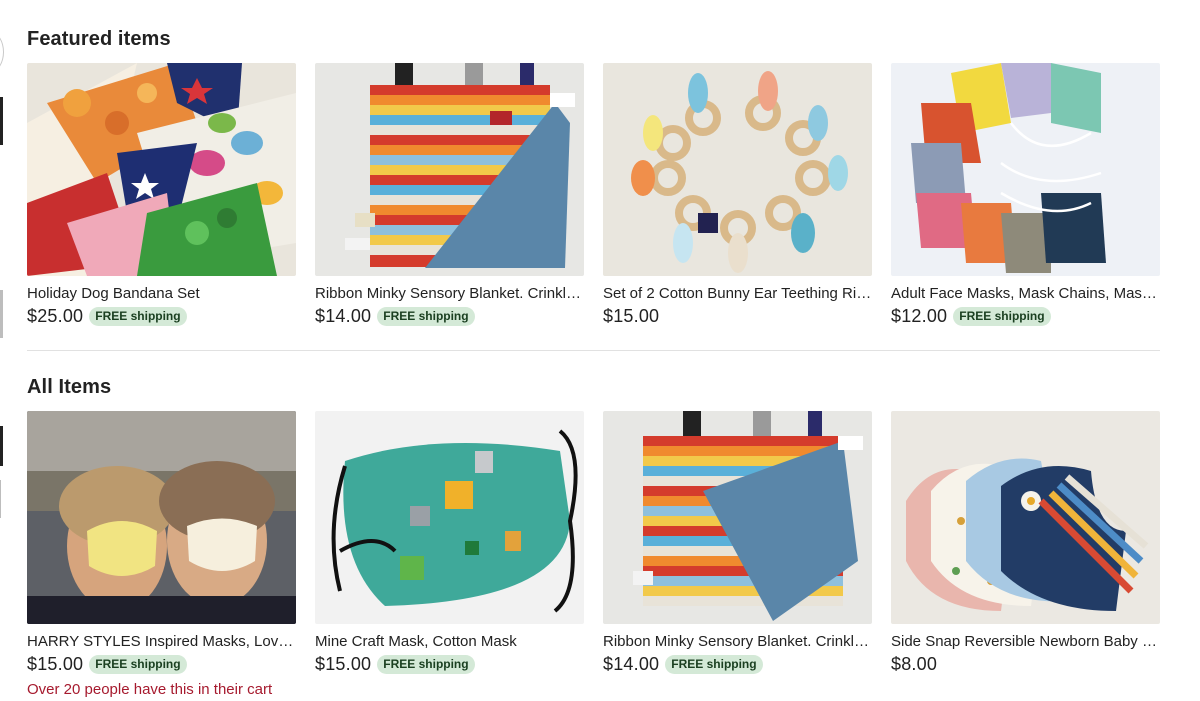 This screenshot has width=1200, height=701. I want to click on section-divider, so click(593, 350).